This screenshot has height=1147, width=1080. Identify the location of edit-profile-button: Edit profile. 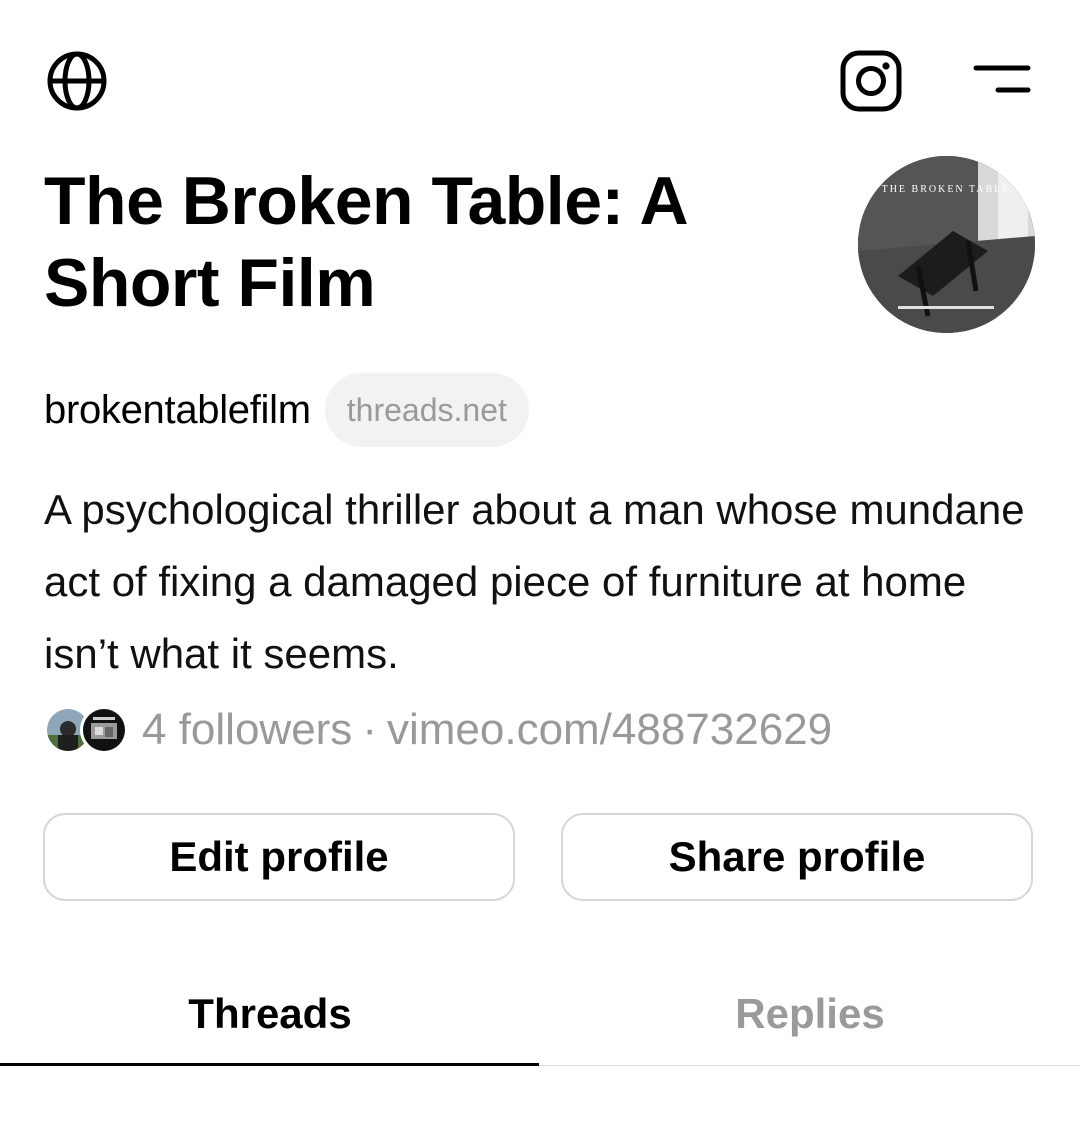
(279, 857).